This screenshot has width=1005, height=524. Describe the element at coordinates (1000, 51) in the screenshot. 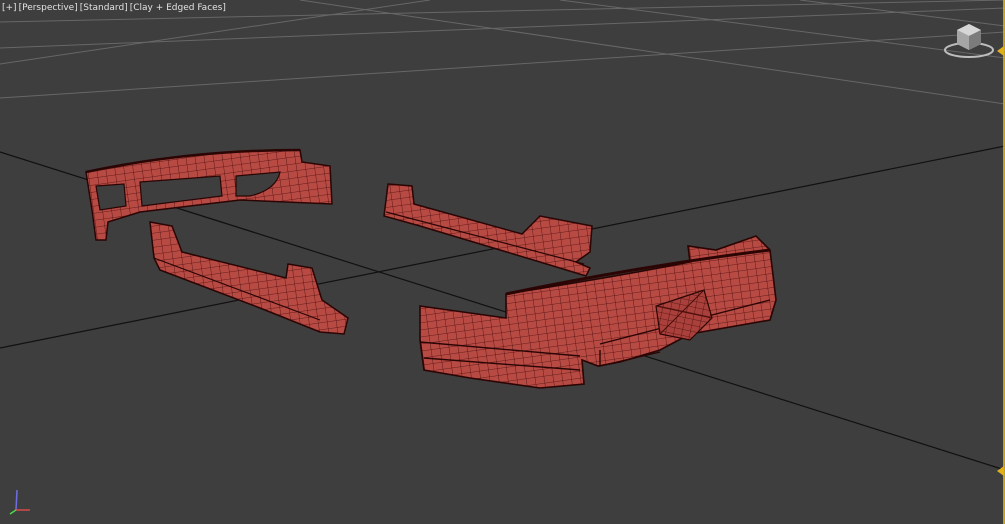

I see `time-slider-marker-top-icon` at that location.